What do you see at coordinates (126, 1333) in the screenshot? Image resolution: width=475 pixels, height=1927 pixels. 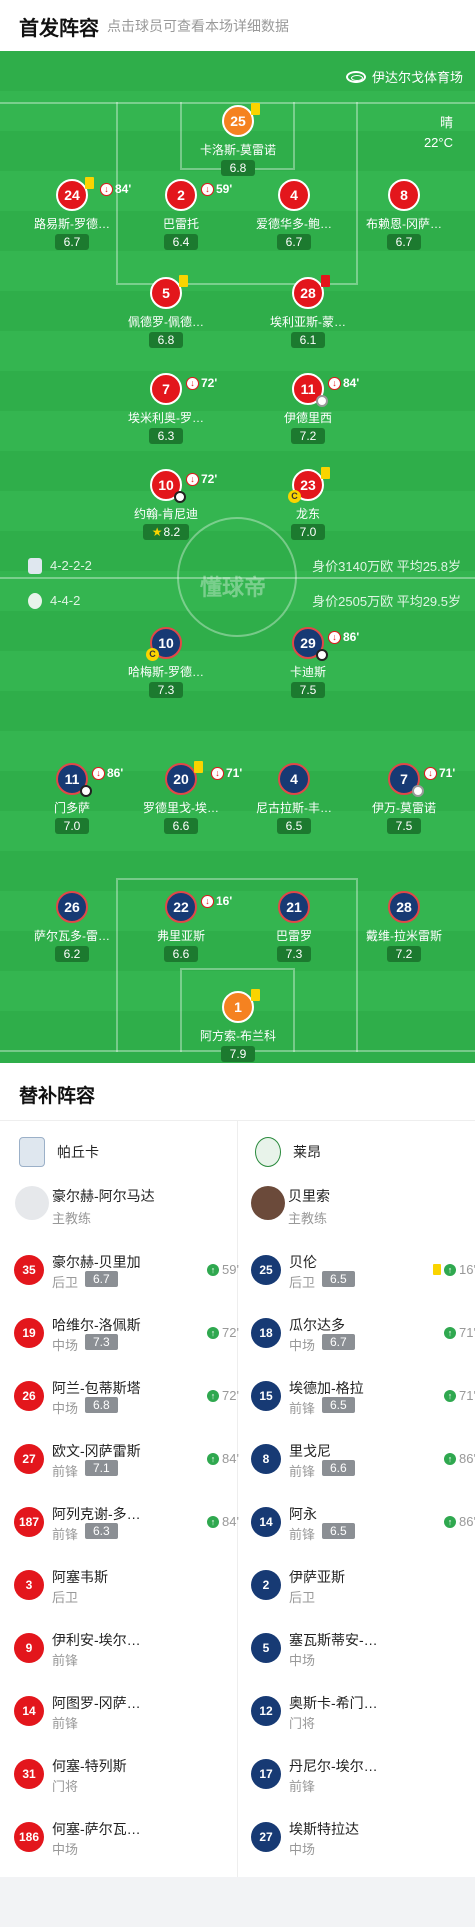 I see `home-sub-player: 19 哈维尔-洛佩斯 中场 7.3 ↑ 72'` at bounding box center [126, 1333].